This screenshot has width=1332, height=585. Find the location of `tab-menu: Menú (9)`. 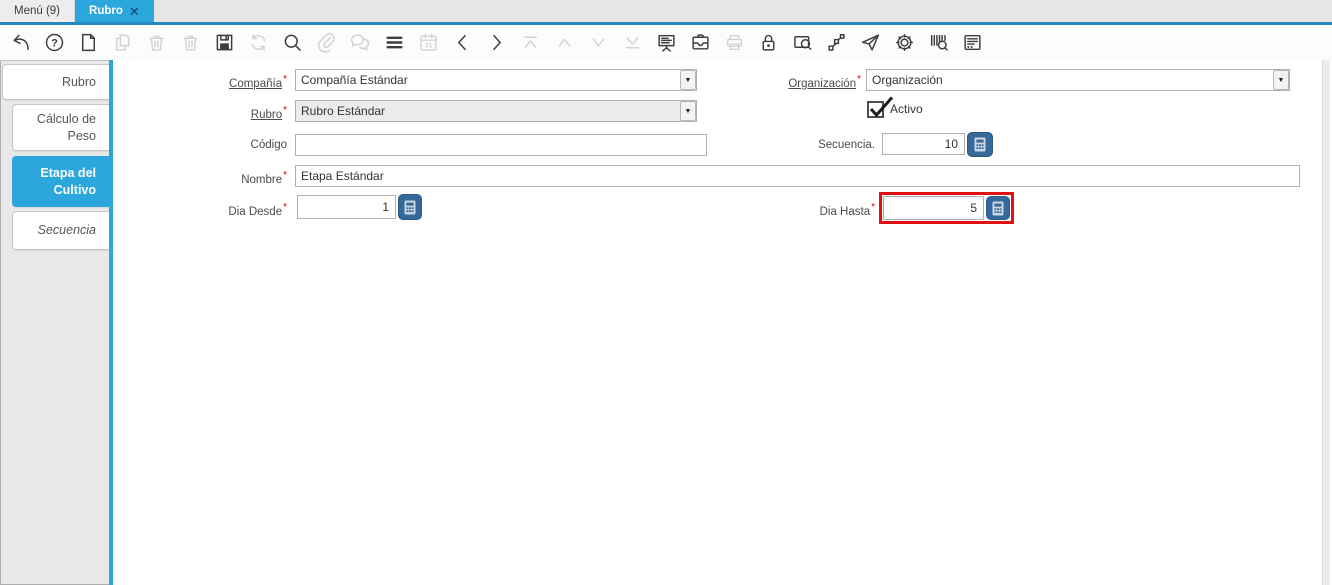

tab-menu: Menú (9) is located at coordinates (38, 11).